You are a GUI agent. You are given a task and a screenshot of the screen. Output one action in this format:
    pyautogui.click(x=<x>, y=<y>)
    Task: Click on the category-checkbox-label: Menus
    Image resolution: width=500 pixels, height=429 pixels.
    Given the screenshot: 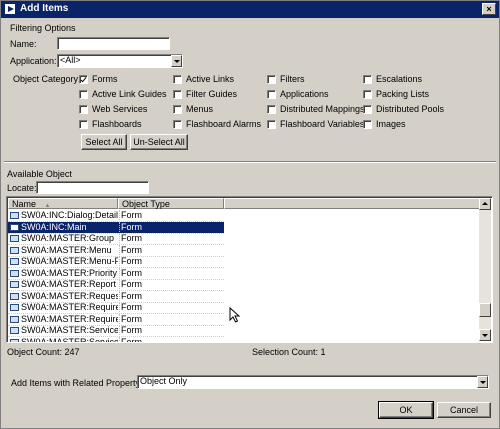 What is the action you would take?
    pyautogui.click(x=199, y=109)
    